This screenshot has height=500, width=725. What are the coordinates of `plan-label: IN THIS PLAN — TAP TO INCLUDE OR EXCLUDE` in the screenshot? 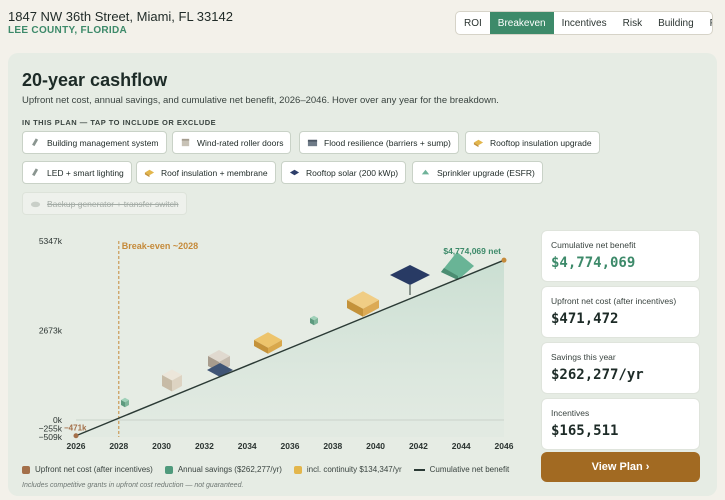 It's located at (119, 122).